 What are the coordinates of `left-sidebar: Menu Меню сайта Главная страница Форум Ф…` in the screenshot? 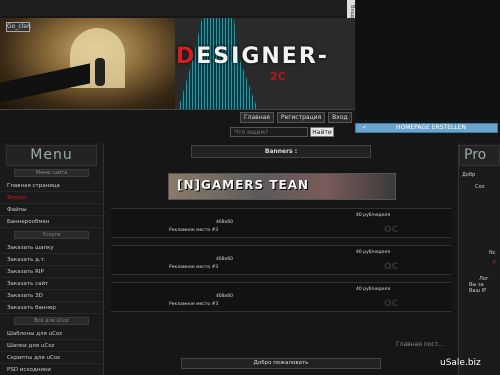 It's located at (52, 259).